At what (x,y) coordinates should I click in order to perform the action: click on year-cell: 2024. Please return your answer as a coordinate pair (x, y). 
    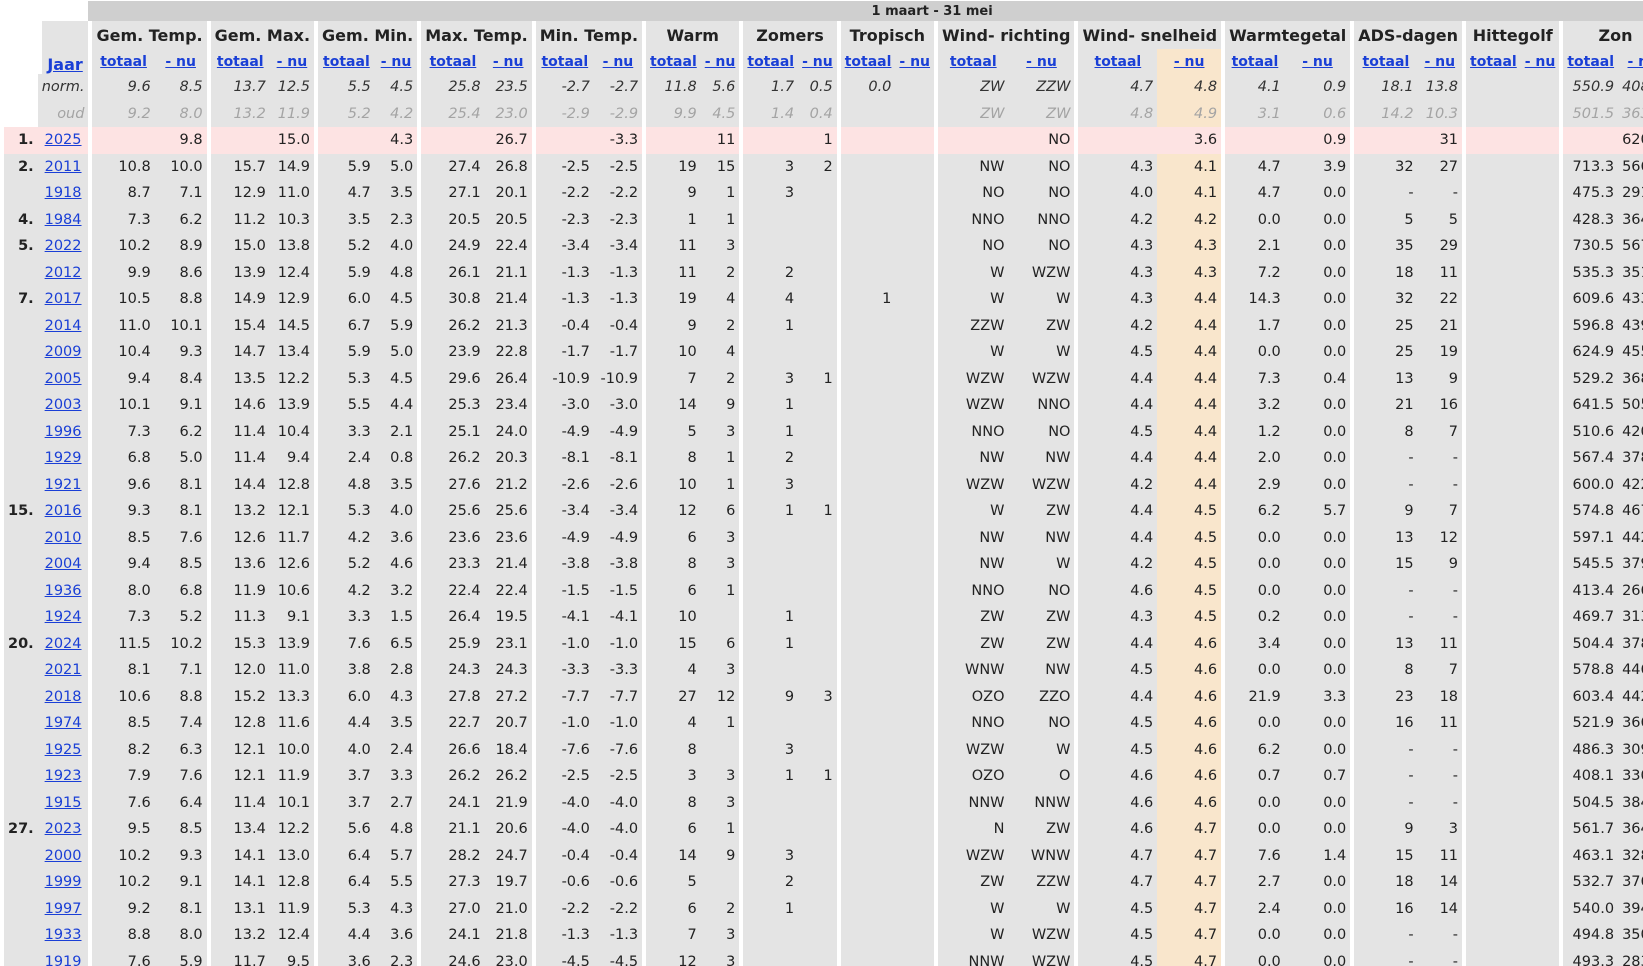
    Looking at the image, I should click on (63, 643).